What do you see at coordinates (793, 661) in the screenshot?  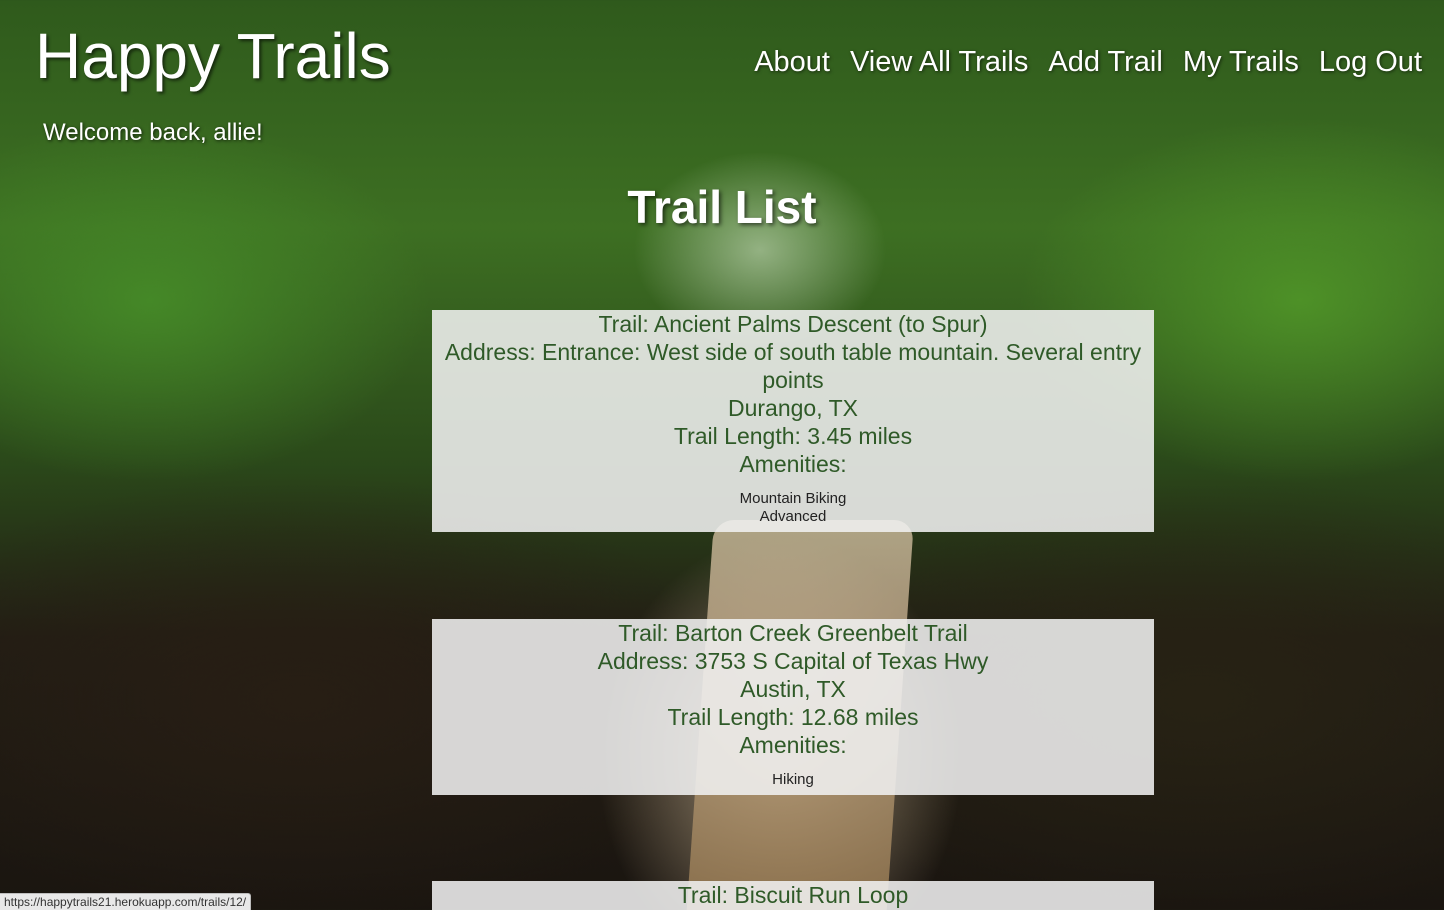 I see `trail-address: Address: 3753 S Capital of Texas Hwy` at bounding box center [793, 661].